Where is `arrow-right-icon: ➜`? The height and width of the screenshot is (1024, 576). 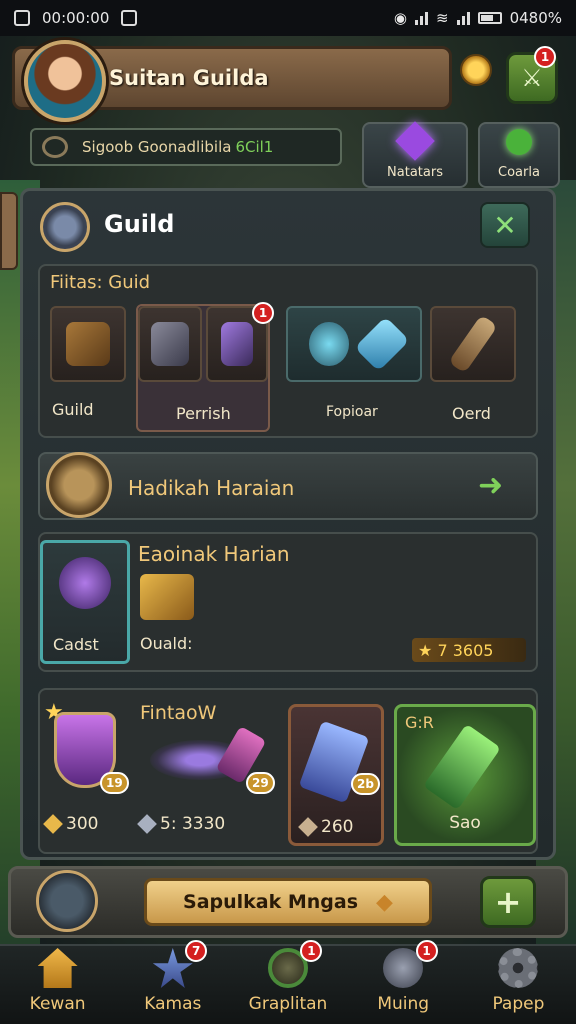 arrow-right-icon: ➜ is located at coordinates (490, 485).